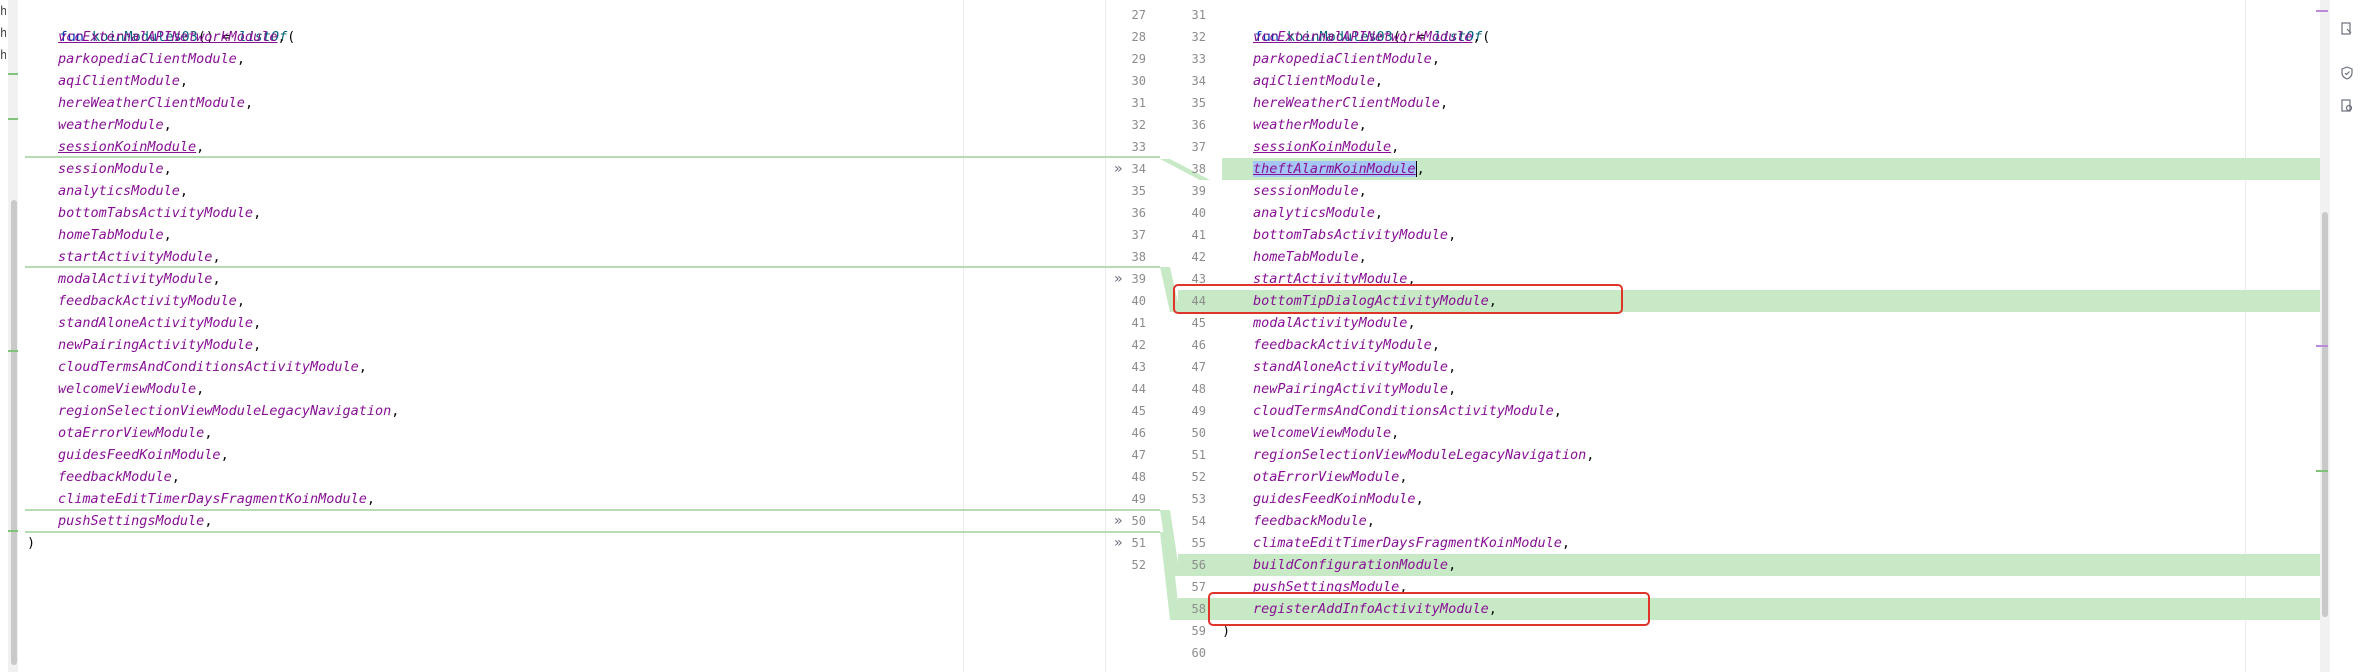  I want to click on added-code-line: buildConfigurationModule,, so click(1339, 565).